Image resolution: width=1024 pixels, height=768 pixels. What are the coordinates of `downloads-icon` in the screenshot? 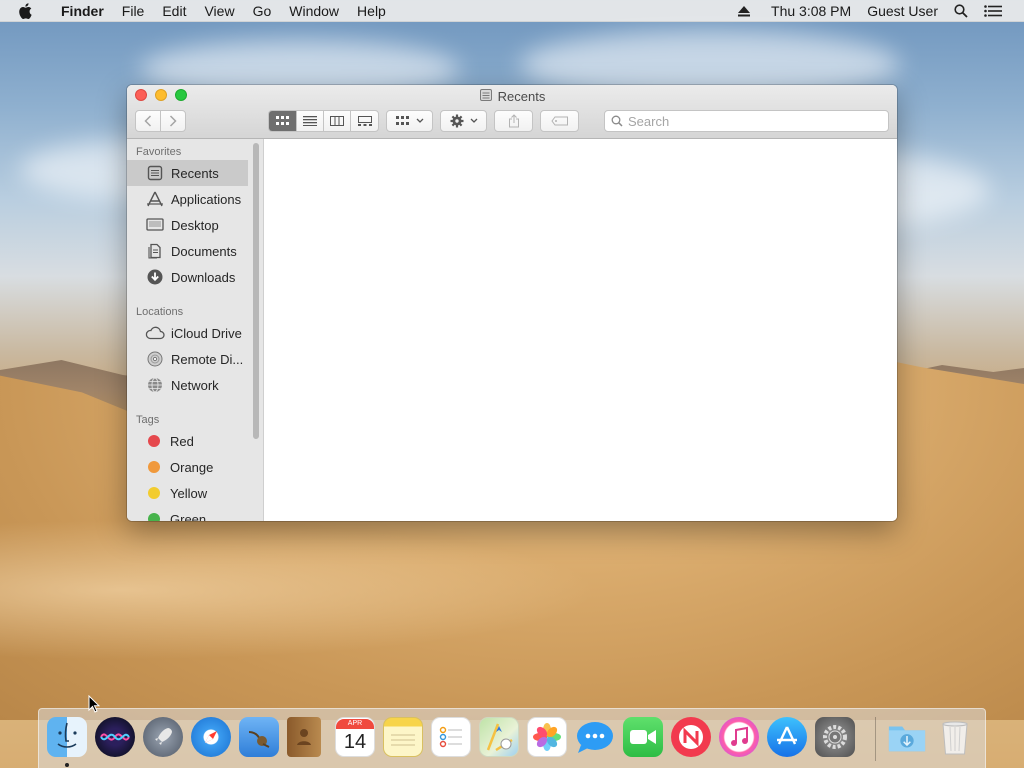 It's located at (155, 277).